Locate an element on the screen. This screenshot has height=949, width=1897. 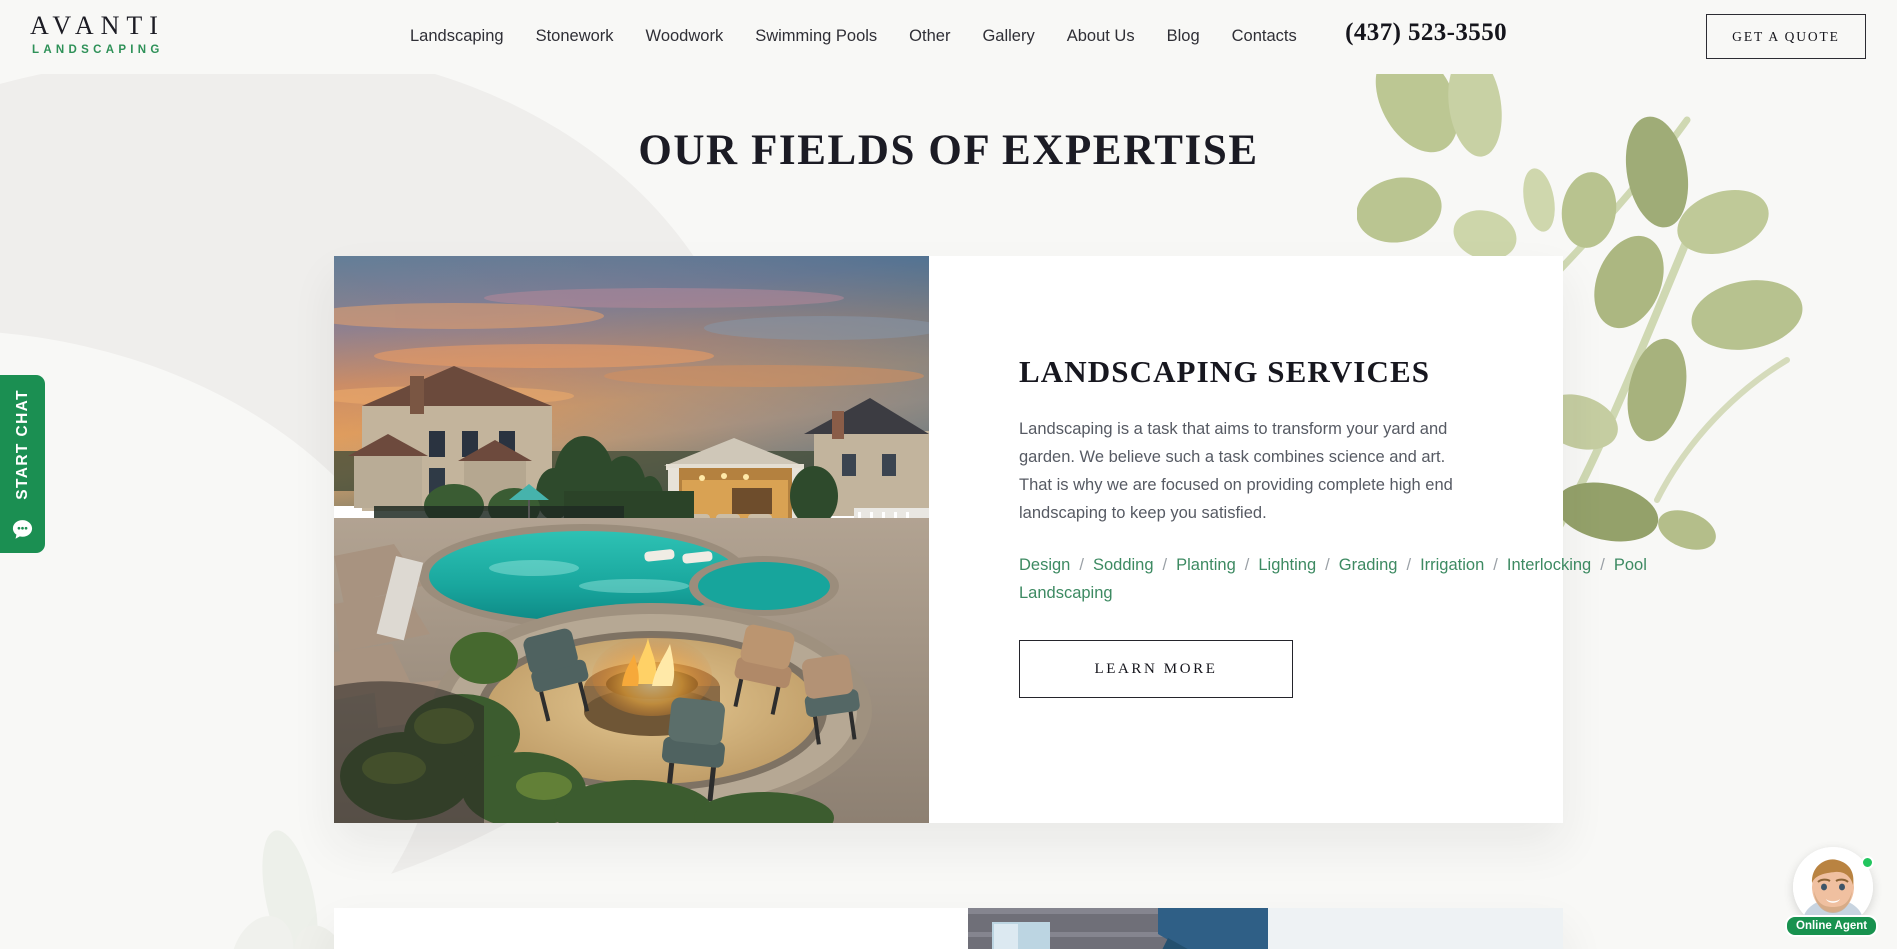
service-tag-lighting: Lighting is located at coordinates (1287, 565).